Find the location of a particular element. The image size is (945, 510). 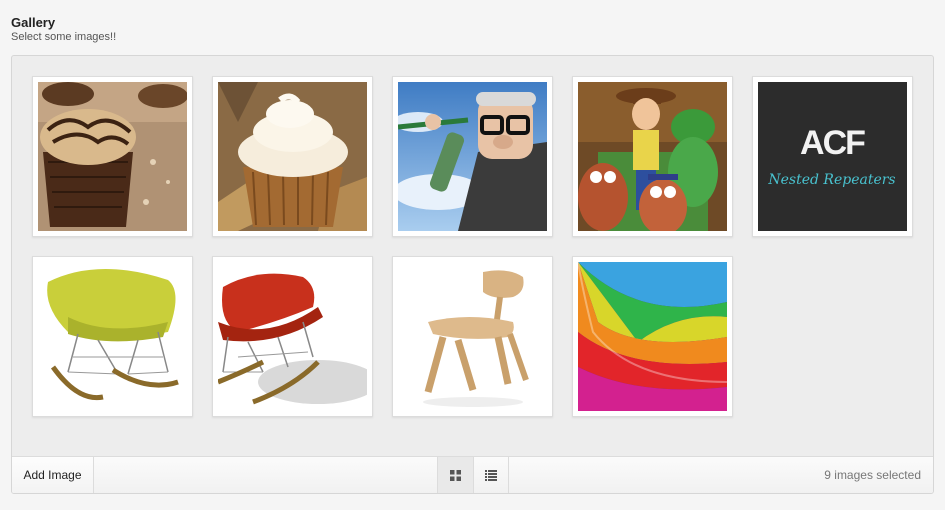

thumbnail-cupcake-vanilla is located at coordinates (292, 156).